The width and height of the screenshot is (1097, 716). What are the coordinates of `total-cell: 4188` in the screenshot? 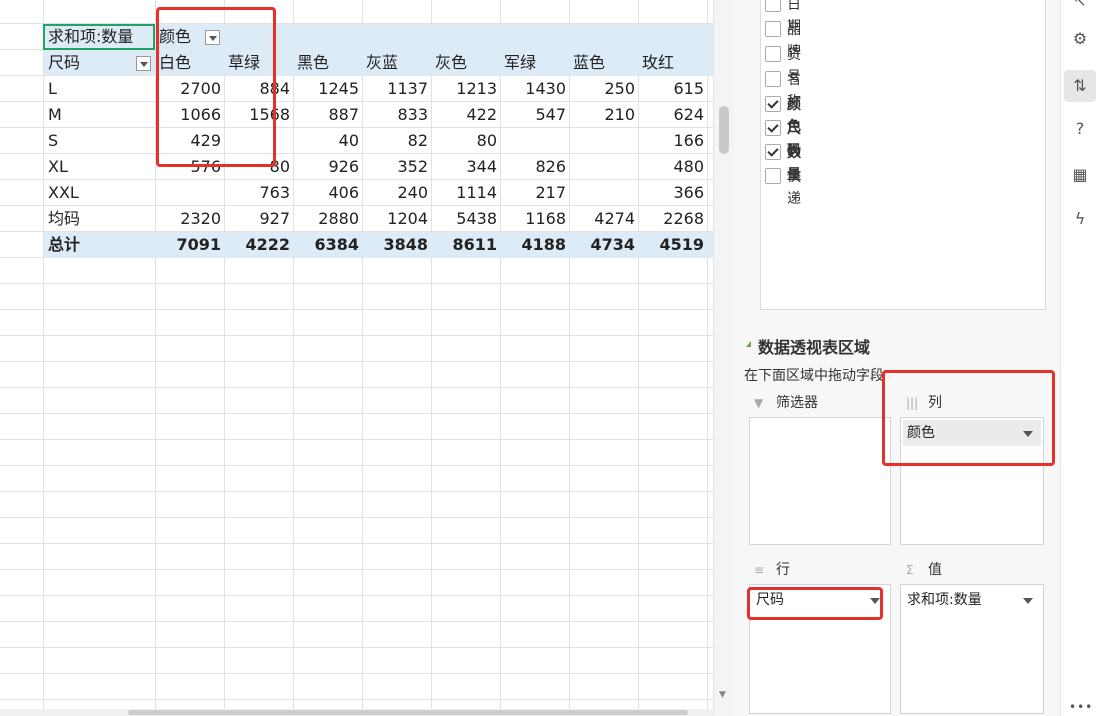 It's located at (533, 245).